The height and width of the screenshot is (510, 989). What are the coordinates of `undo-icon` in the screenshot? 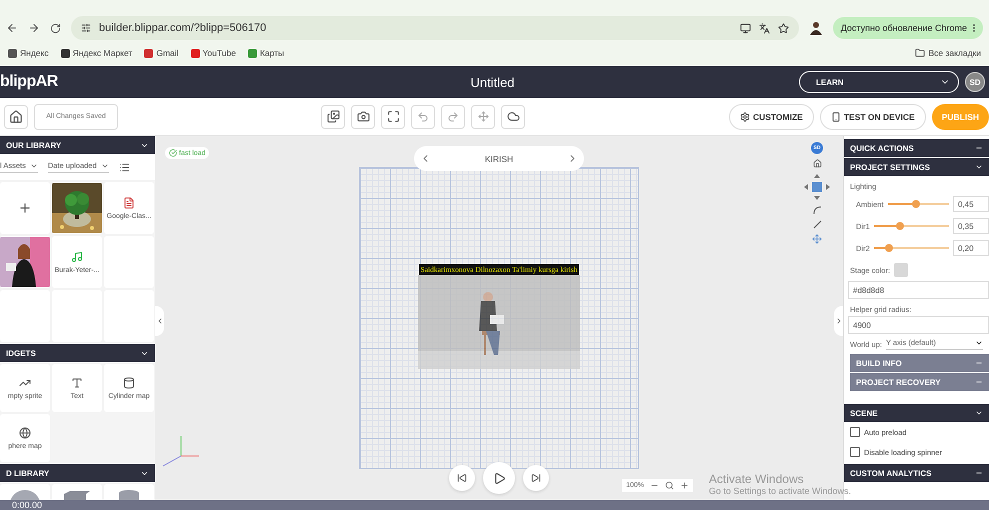 It's located at (423, 116).